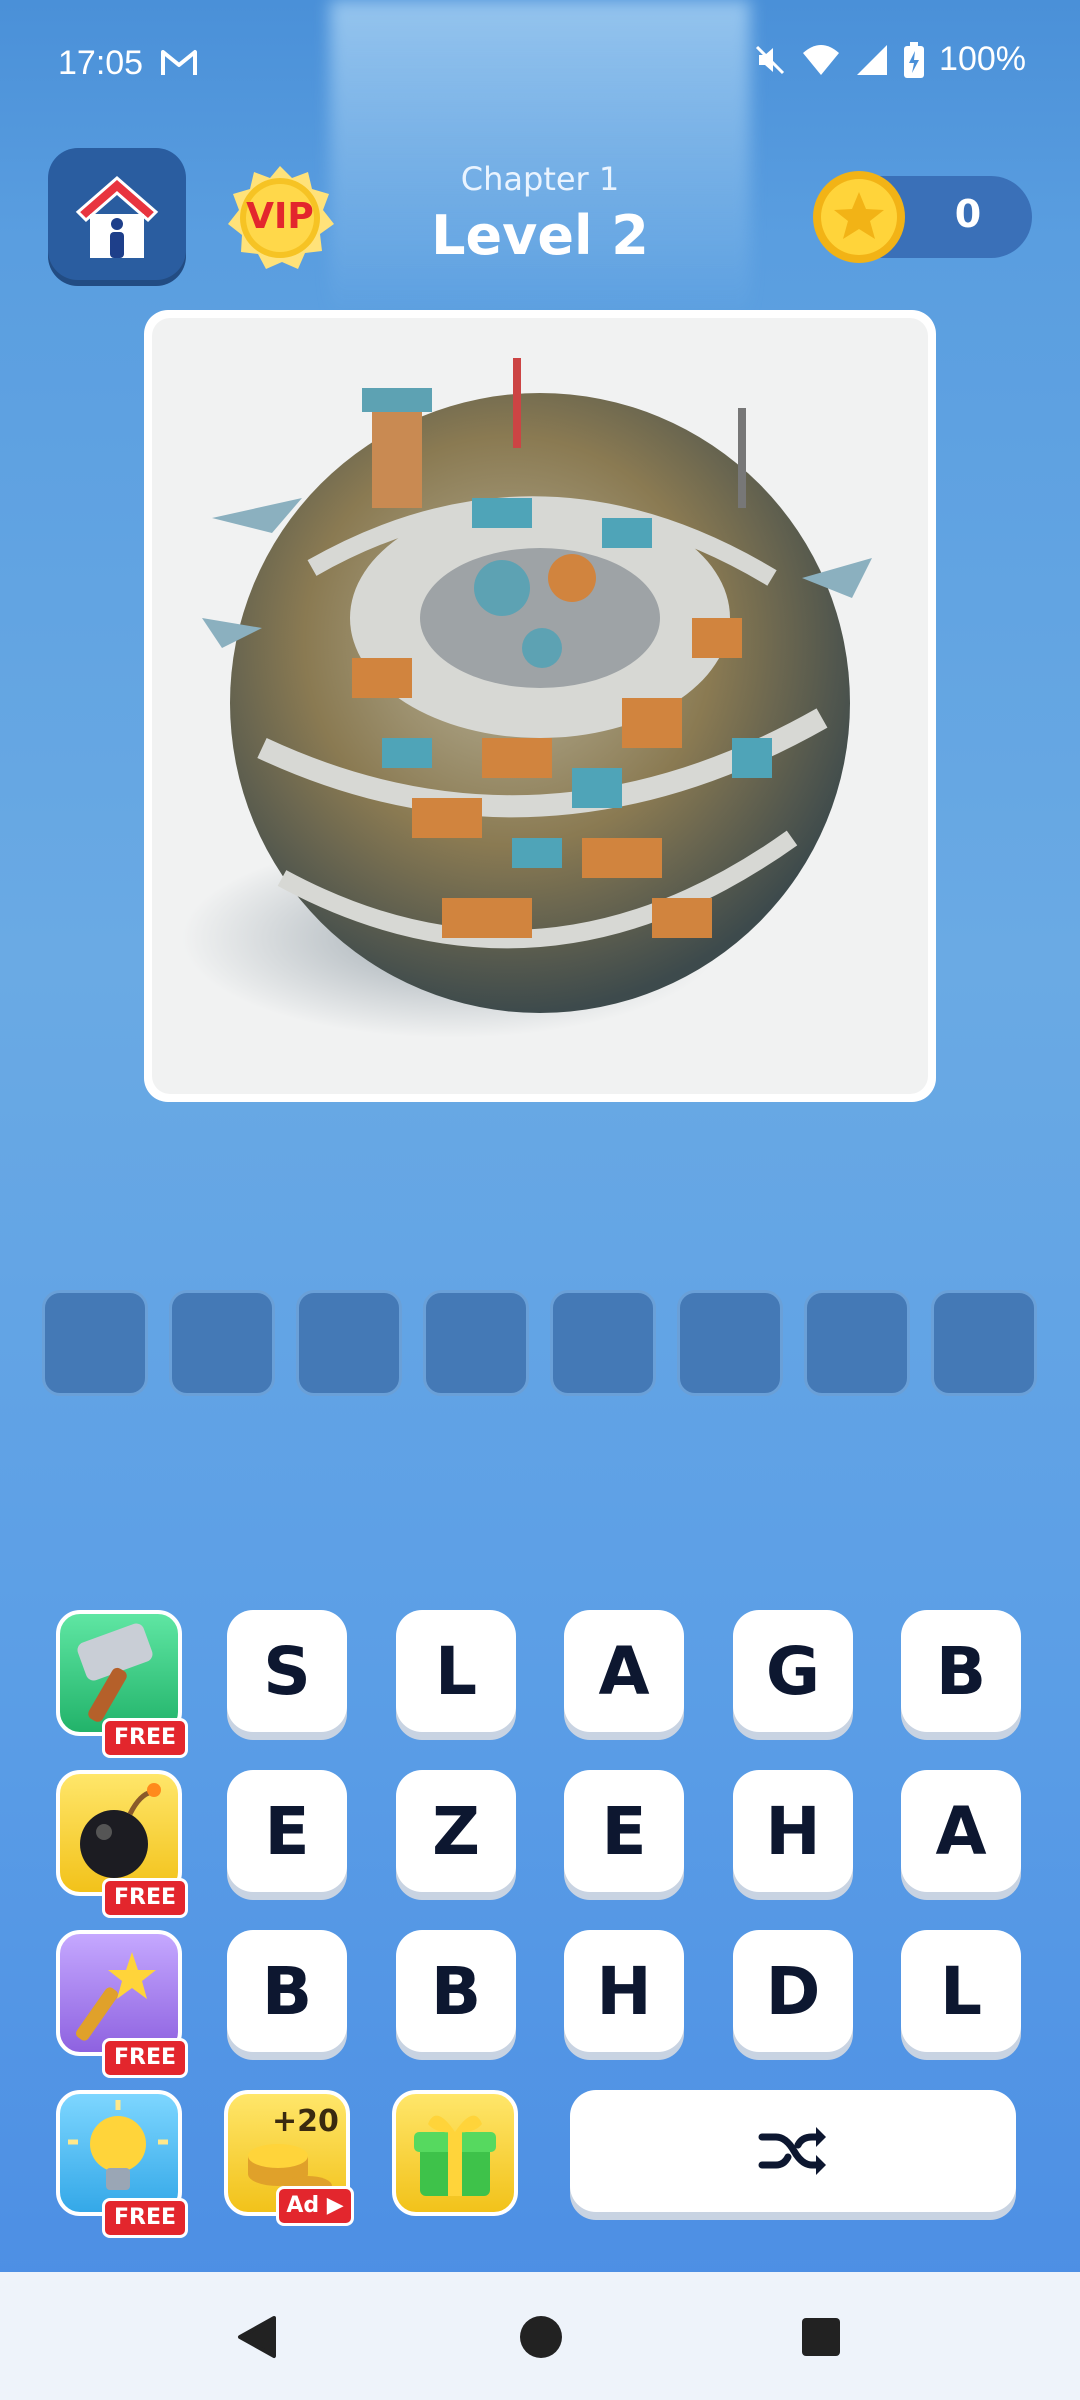 The width and height of the screenshot is (1080, 2400). I want to click on ad-label: Ad, so click(303, 2205).